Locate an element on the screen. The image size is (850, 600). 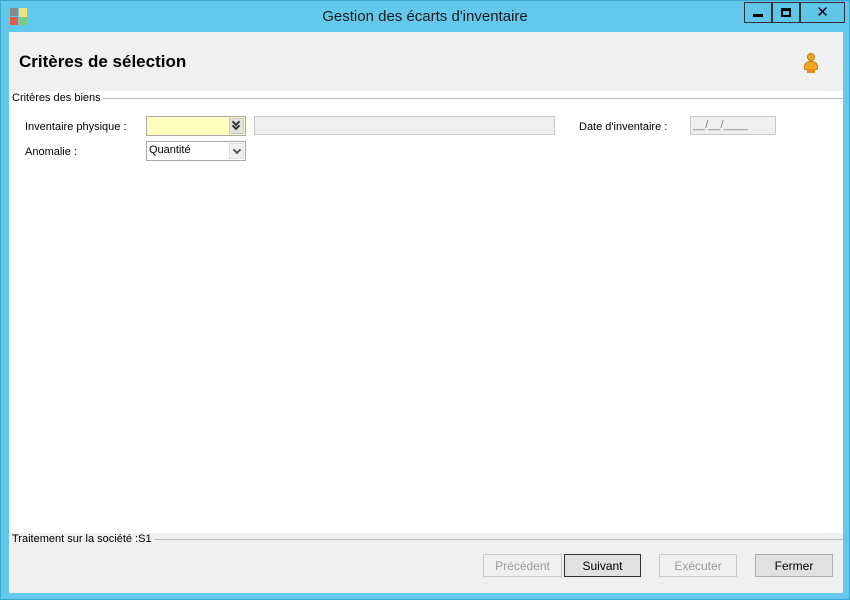
next-button: Suivant is located at coordinates (602, 565).